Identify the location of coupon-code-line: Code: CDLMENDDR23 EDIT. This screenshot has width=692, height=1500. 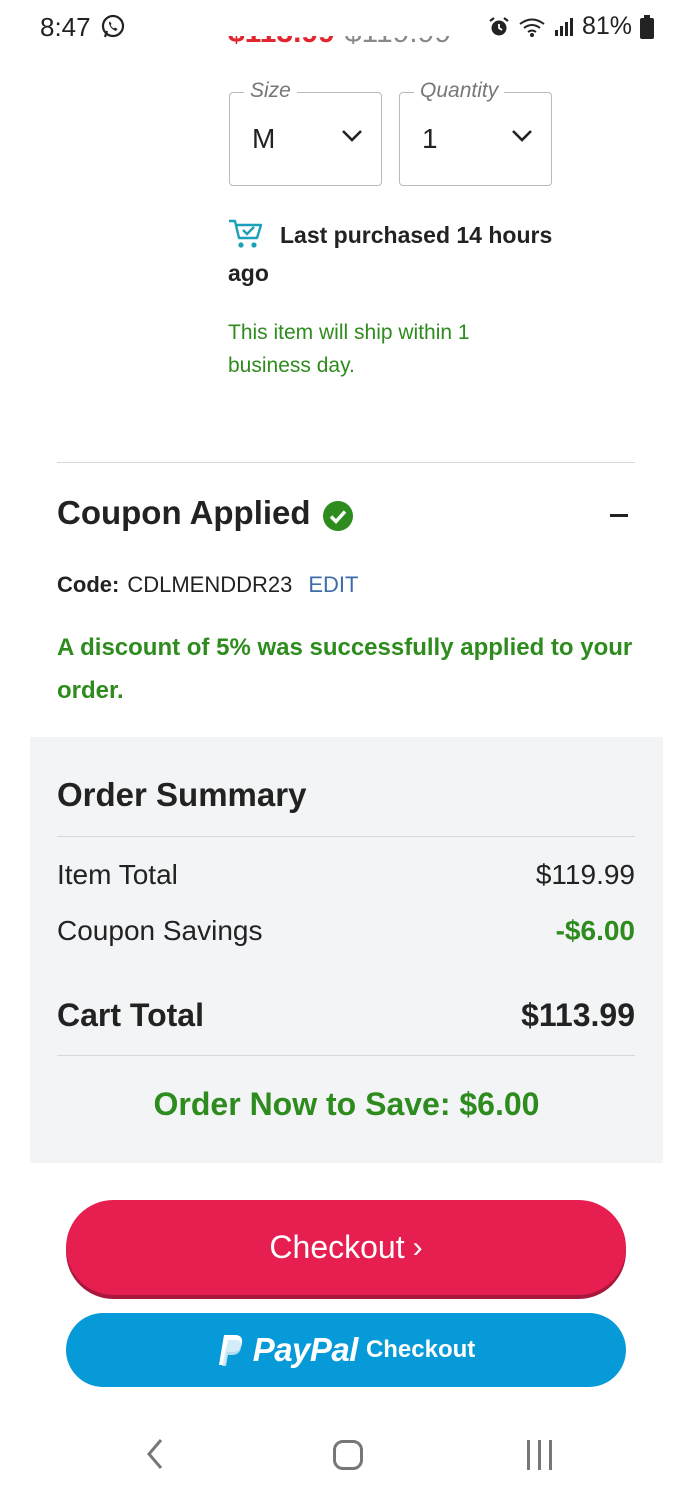
(208, 585).